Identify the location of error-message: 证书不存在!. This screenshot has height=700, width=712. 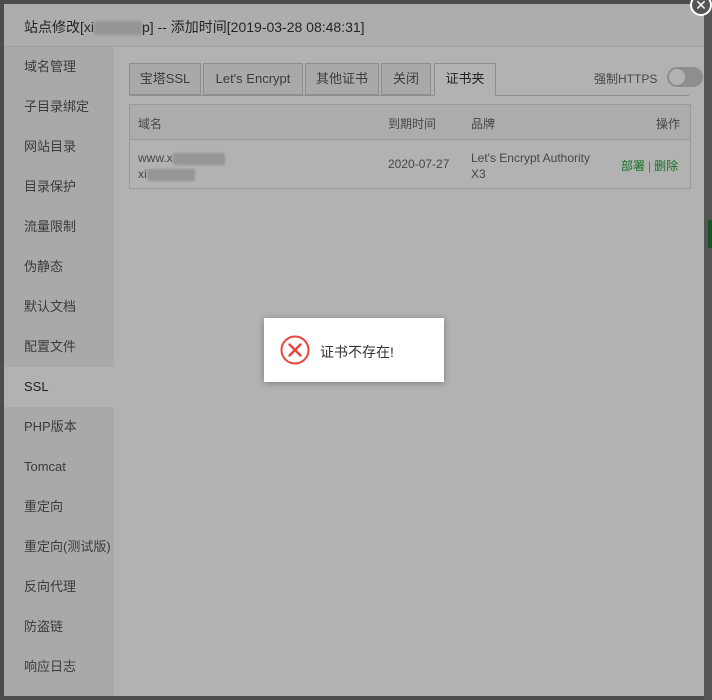
(354, 350).